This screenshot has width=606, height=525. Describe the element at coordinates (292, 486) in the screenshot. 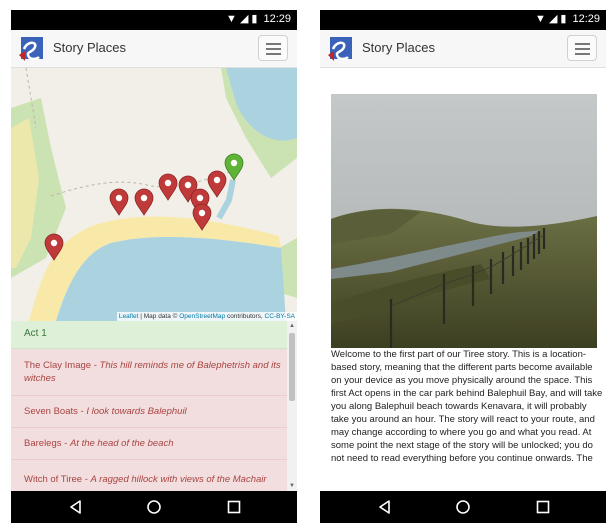

I see `scroll-down-arrow-icon: ▼` at that location.